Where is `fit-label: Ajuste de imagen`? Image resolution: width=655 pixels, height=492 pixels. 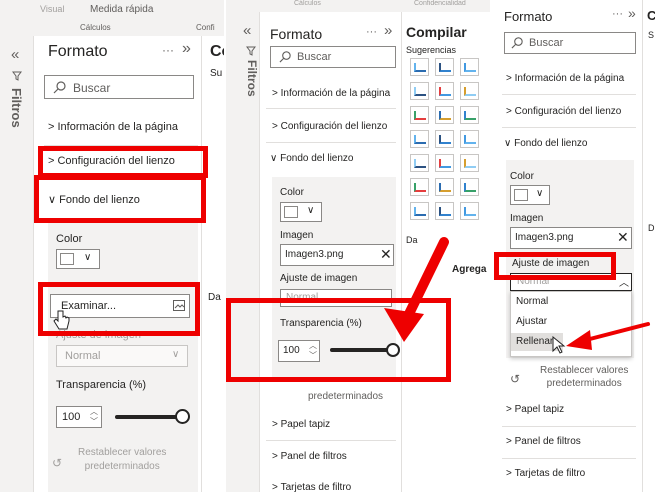
fit-label: Ajuste de imagen is located at coordinates (319, 278).